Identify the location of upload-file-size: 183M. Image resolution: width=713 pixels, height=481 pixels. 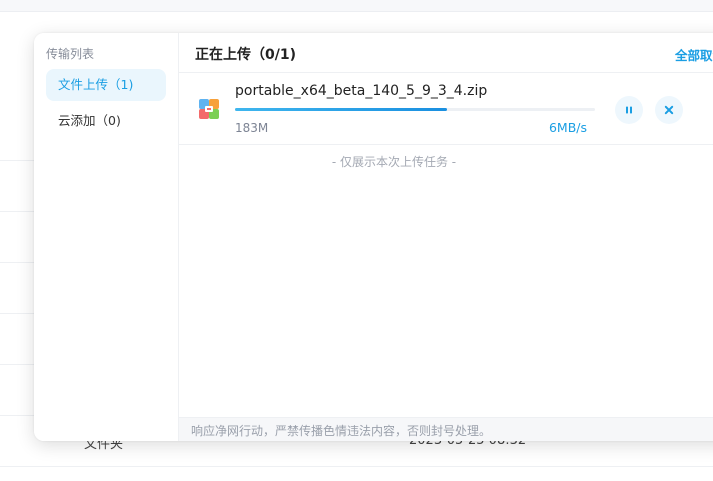
(252, 128).